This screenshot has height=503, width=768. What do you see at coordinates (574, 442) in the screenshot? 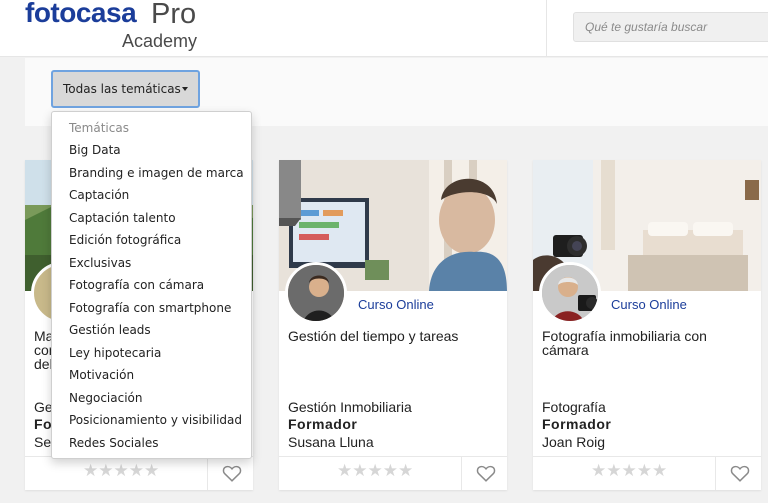
I see `trainer-name: Joan Roig` at bounding box center [574, 442].